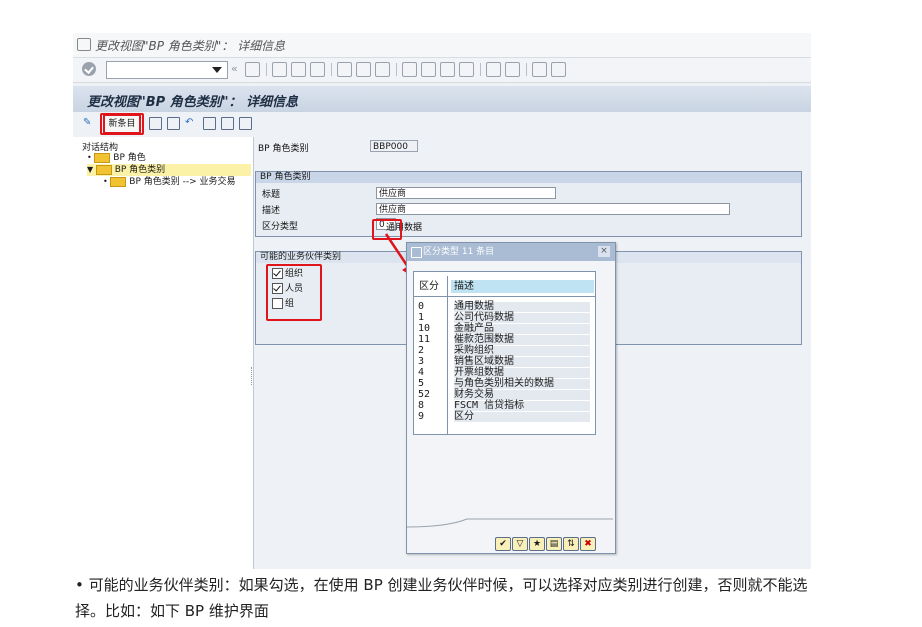 The image size is (922, 627). I want to click on list-item: 10 金融产品, so click(504, 329).